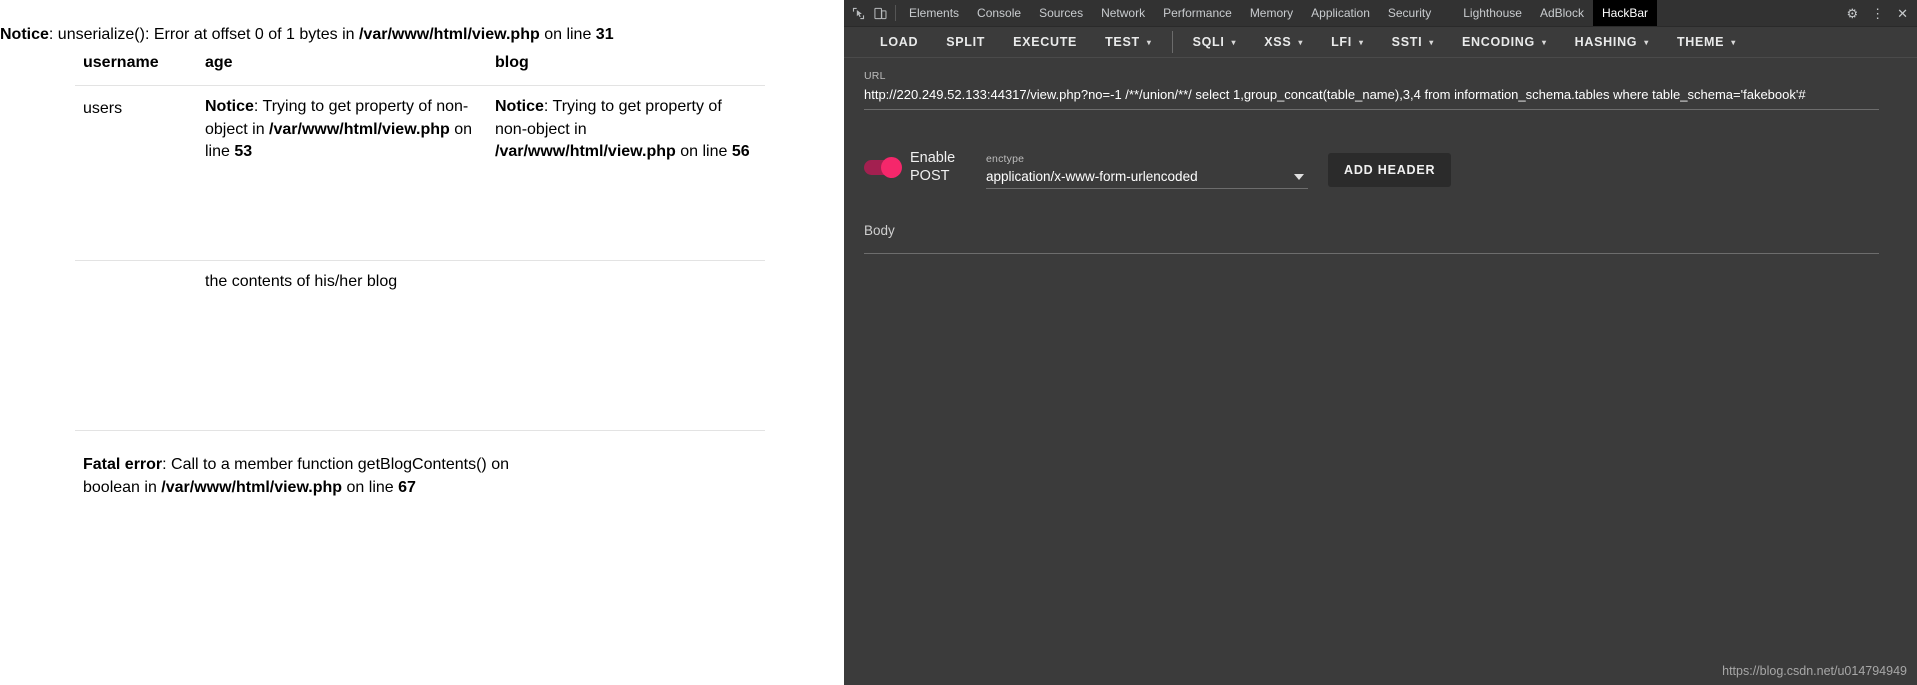 This screenshot has height=685, width=1917. I want to click on test-menu-button: TEST ▾, so click(1128, 42).